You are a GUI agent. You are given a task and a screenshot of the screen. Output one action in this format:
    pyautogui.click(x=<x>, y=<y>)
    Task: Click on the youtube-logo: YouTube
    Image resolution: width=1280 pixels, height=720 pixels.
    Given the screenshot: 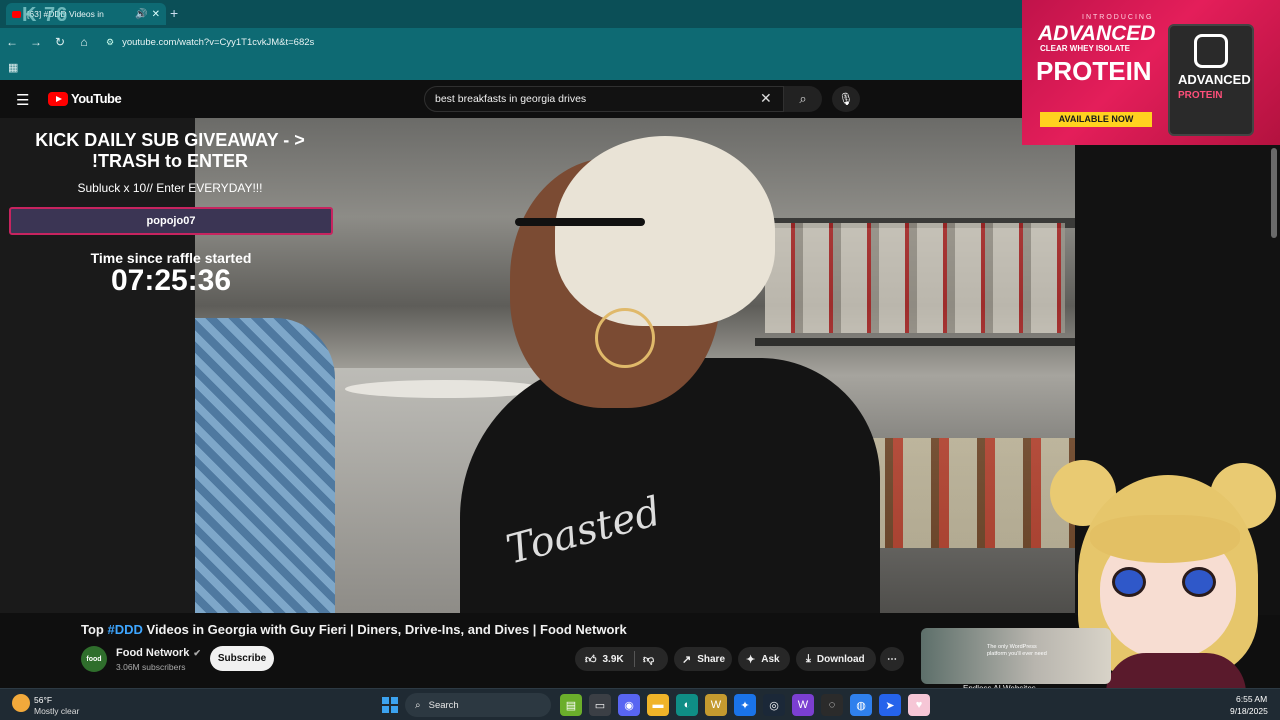 What is the action you would take?
    pyautogui.click(x=85, y=98)
    